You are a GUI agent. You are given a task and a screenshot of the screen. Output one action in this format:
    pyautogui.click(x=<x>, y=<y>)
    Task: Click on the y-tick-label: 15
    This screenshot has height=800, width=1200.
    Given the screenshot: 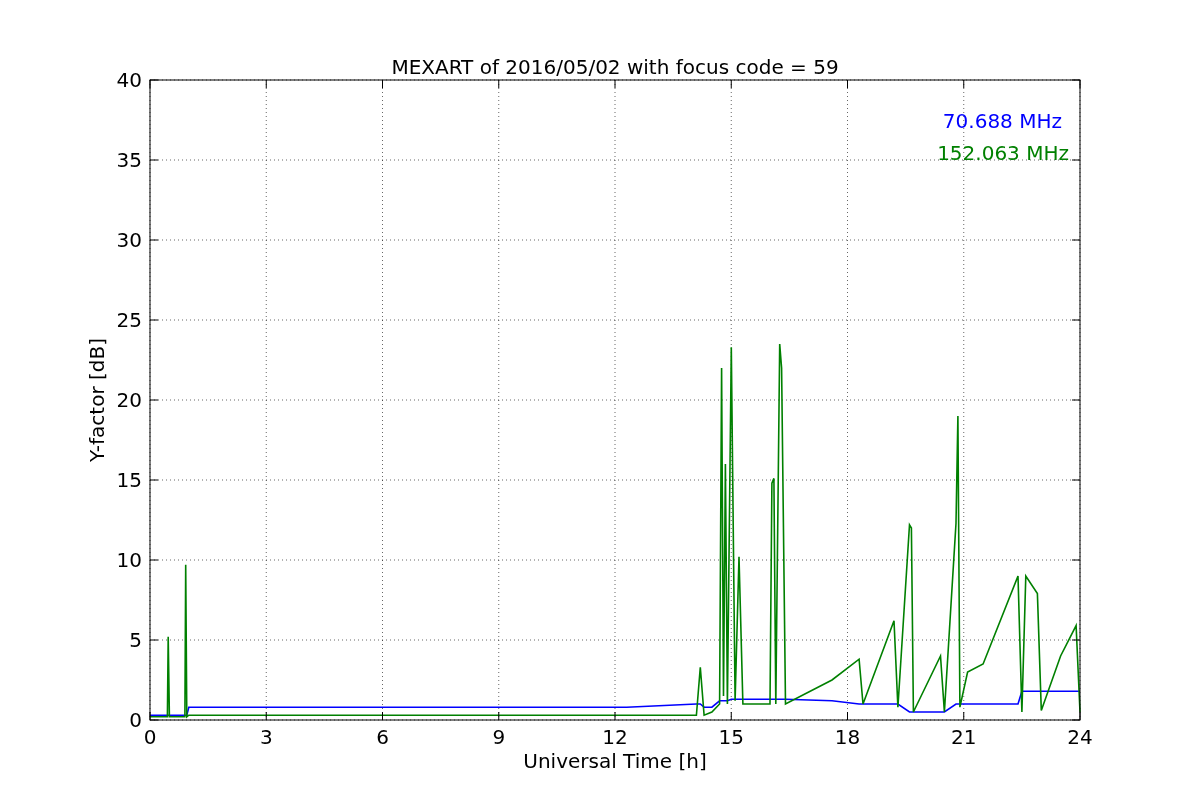 What is the action you would take?
    pyautogui.click(x=129, y=480)
    